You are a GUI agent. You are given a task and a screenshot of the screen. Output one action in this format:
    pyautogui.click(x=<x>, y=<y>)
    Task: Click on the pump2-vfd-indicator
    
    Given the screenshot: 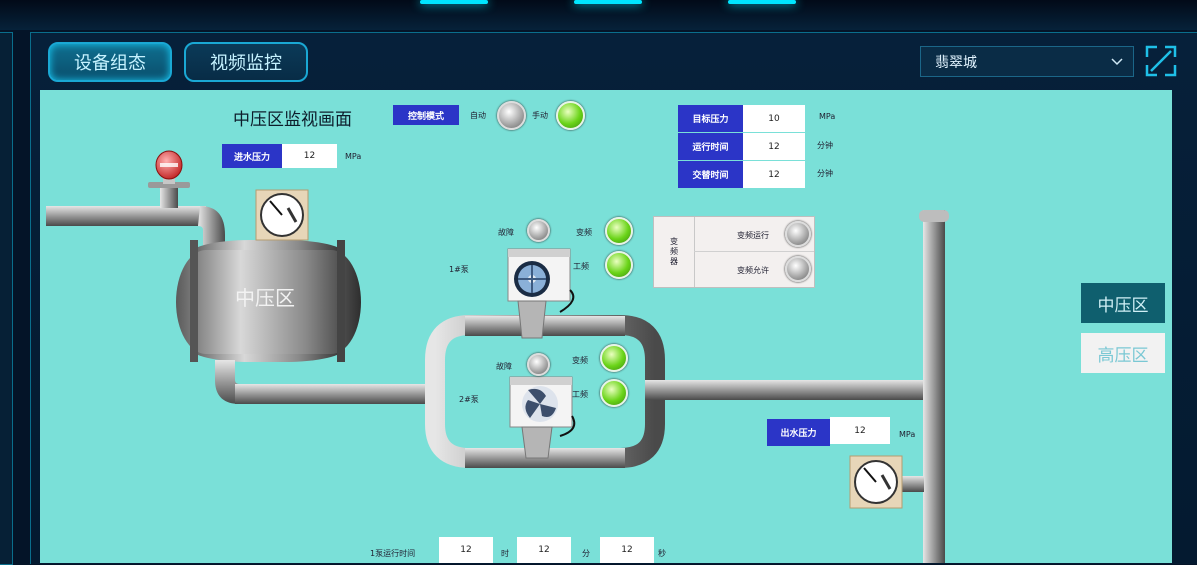 What is the action you would take?
    pyautogui.click(x=614, y=358)
    